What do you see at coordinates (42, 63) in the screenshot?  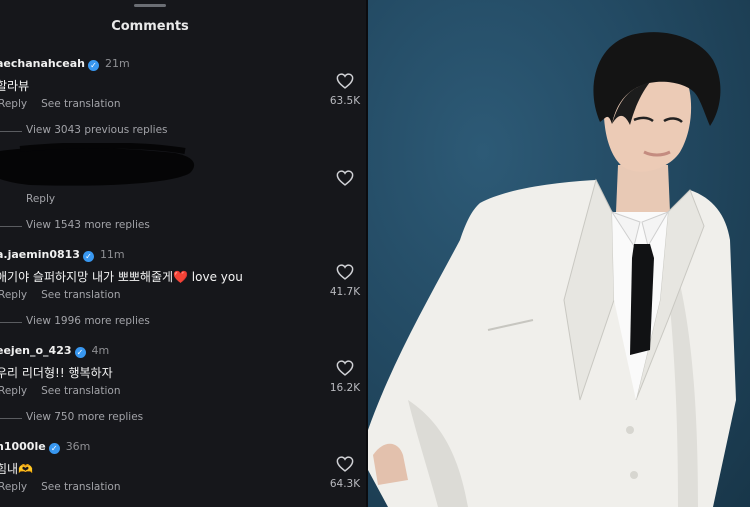 I see `username: aechanahceah` at bounding box center [42, 63].